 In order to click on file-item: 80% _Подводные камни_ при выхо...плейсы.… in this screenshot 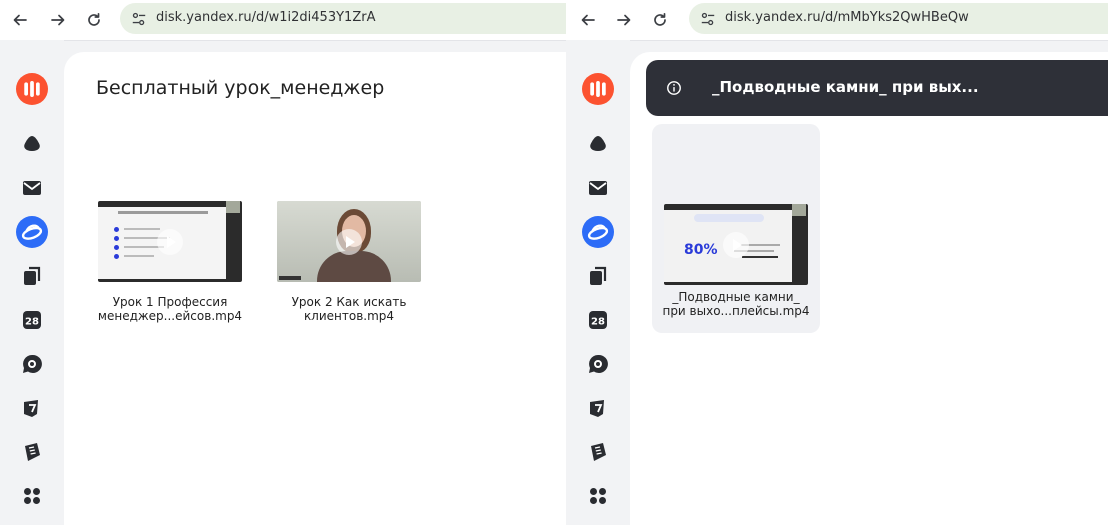, I will do `click(736, 228)`.